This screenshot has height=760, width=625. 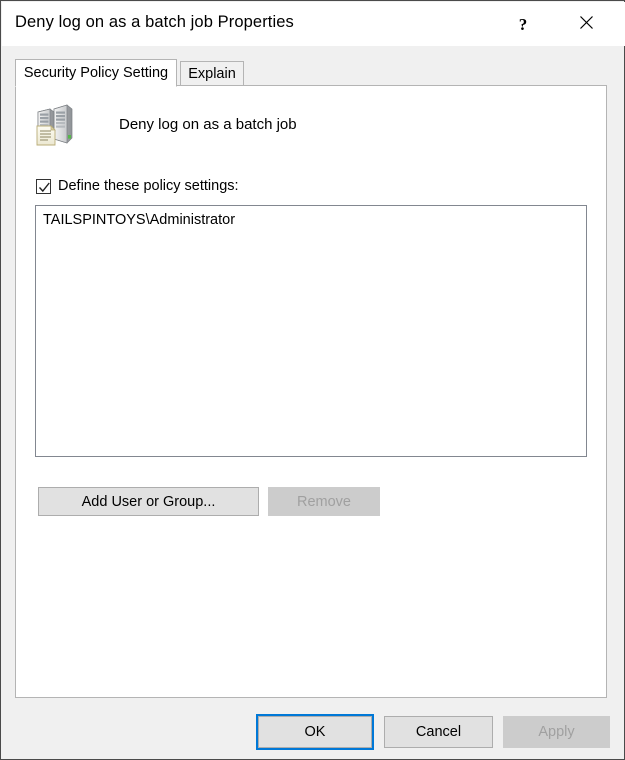 I want to click on window-title: Deny log on as a batch job Properties, so click(x=154, y=22).